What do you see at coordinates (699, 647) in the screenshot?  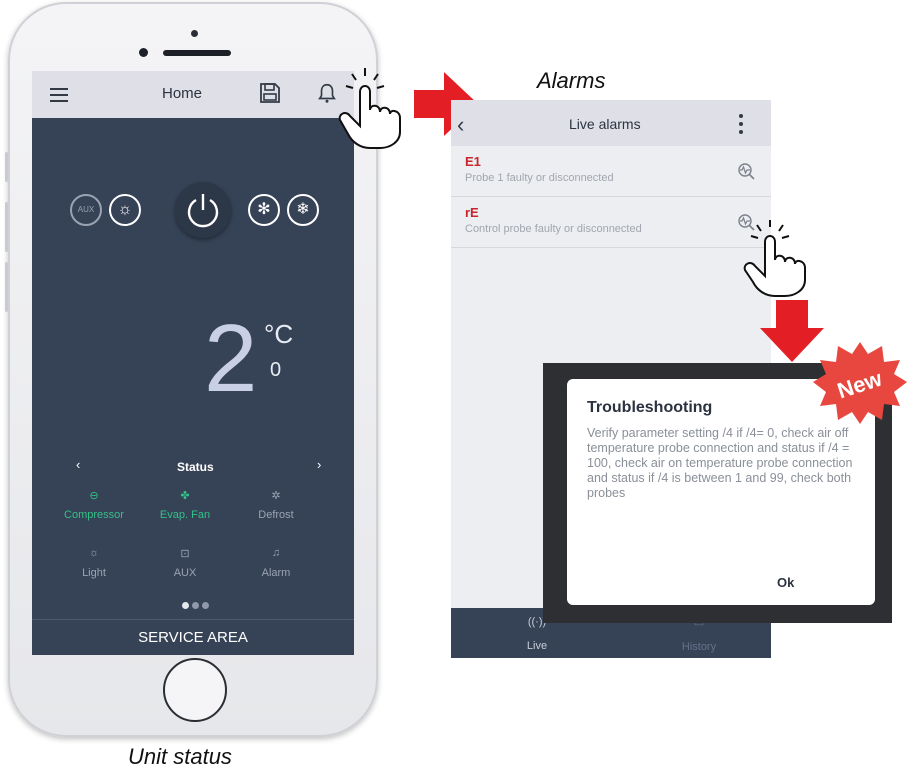 I see `tab-label: History` at bounding box center [699, 647].